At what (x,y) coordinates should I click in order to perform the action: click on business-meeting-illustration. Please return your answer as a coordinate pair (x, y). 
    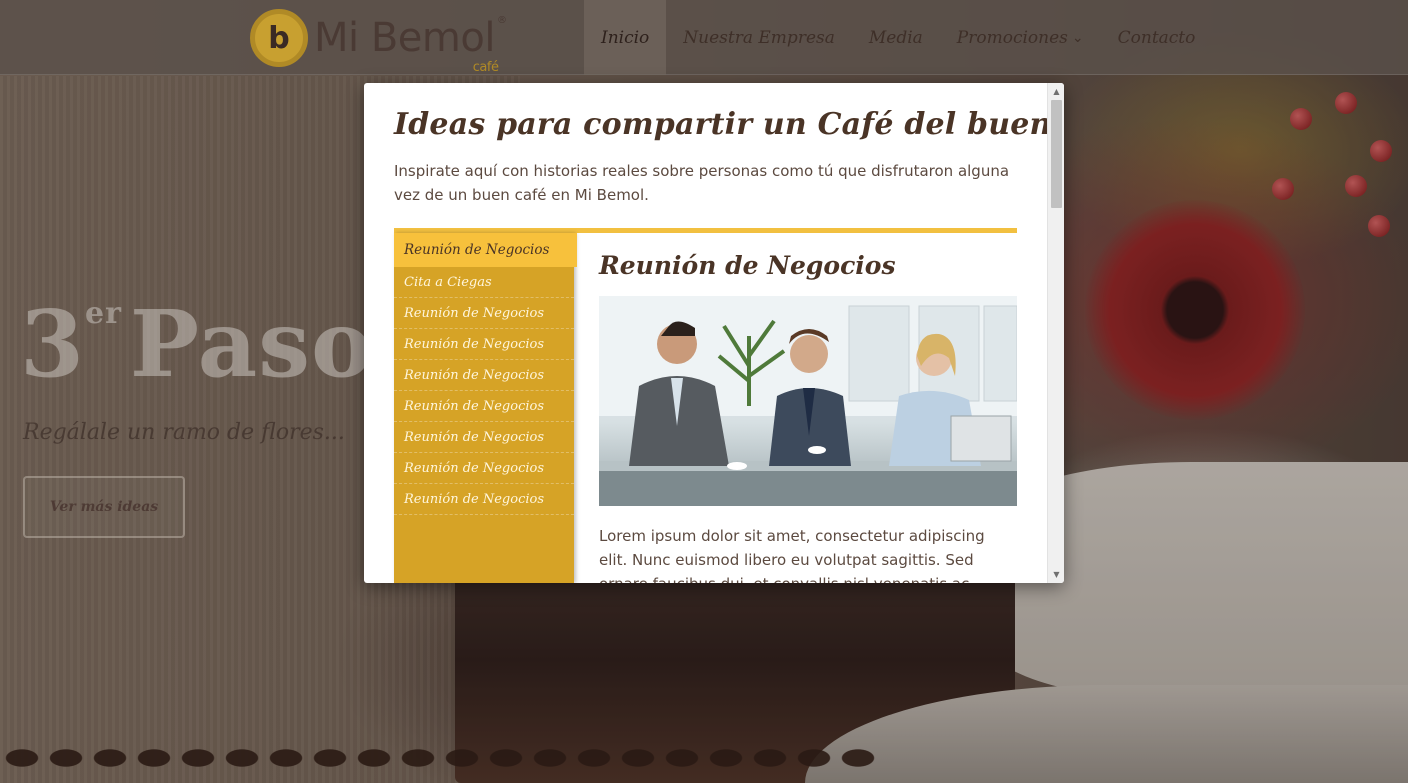
    Looking at the image, I should click on (808, 401).